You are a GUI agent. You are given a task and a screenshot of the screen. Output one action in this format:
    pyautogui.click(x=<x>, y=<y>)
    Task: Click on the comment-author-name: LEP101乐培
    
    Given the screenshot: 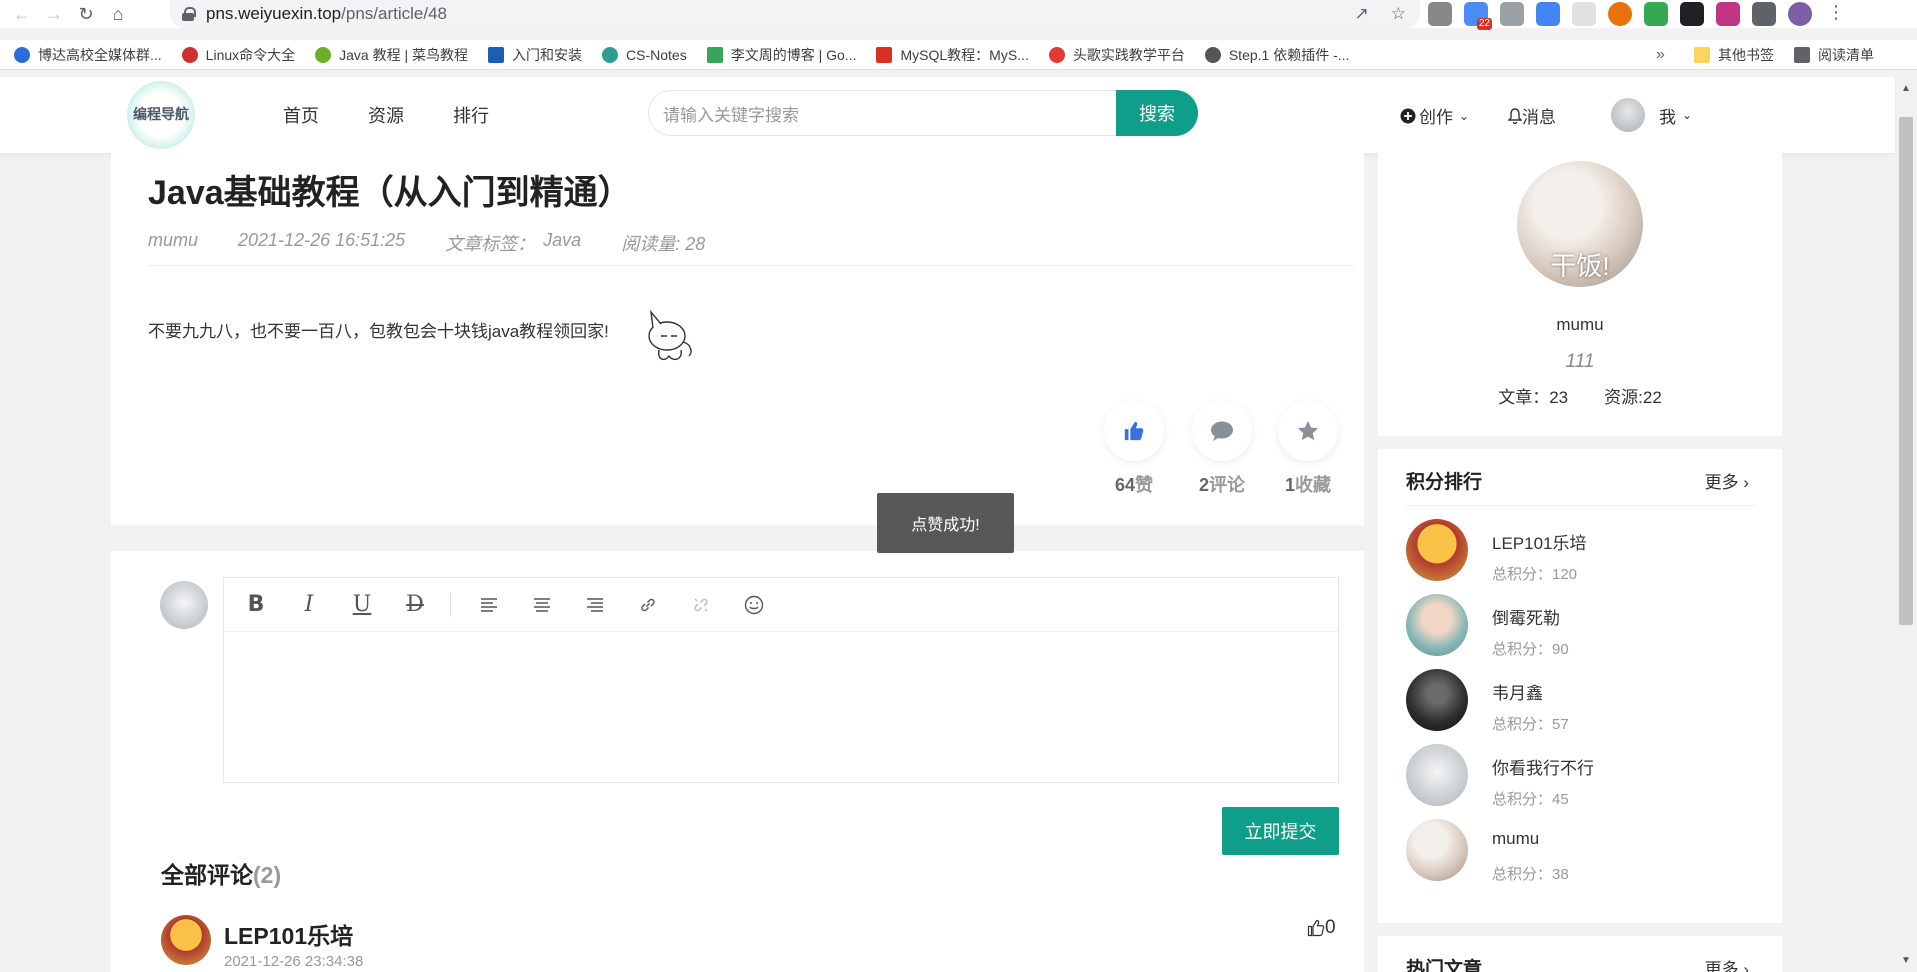 What is the action you would take?
    pyautogui.click(x=288, y=934)
    